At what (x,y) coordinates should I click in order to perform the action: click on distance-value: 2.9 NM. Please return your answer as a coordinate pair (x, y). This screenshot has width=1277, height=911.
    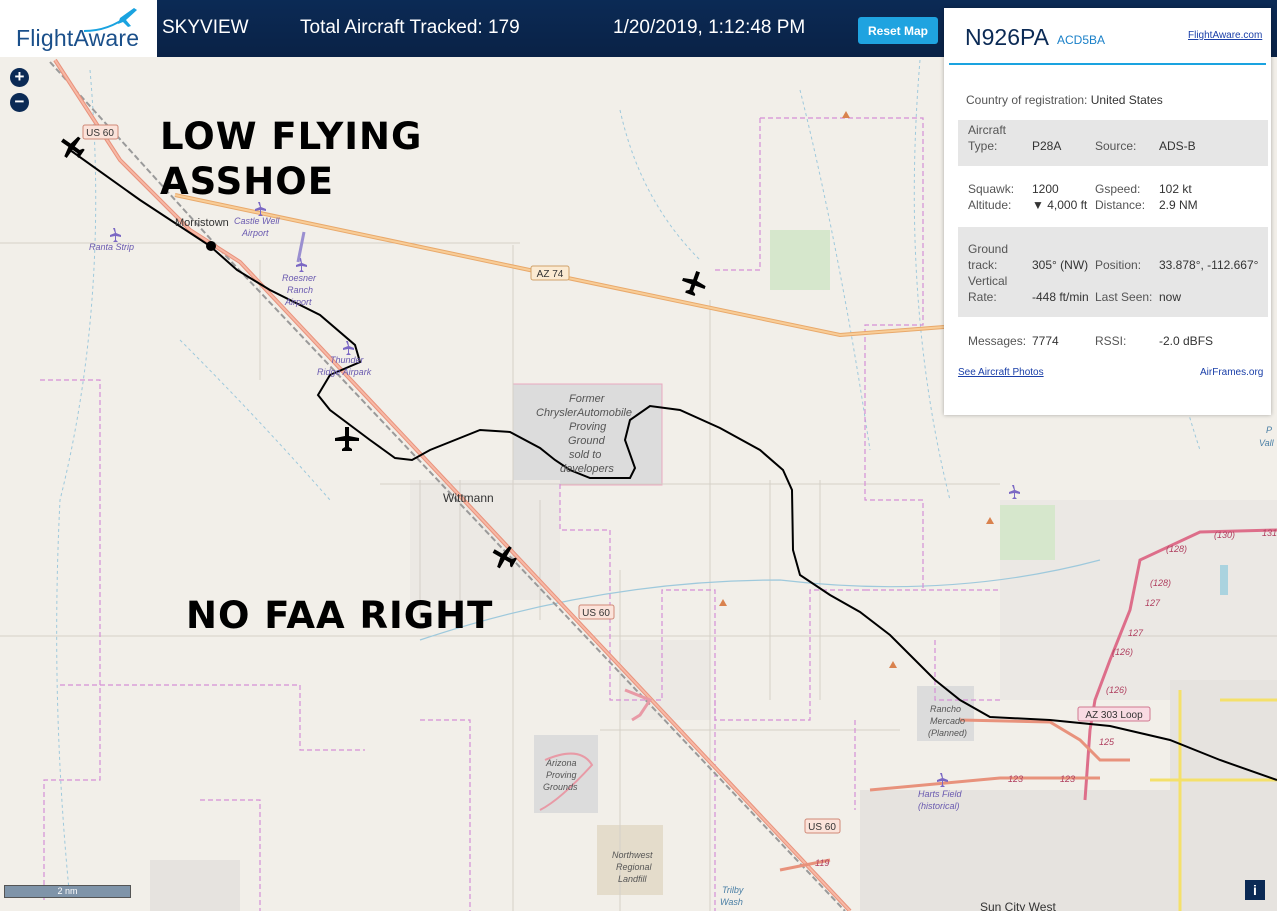
    Looking at the image, I should click on (1178, 205).